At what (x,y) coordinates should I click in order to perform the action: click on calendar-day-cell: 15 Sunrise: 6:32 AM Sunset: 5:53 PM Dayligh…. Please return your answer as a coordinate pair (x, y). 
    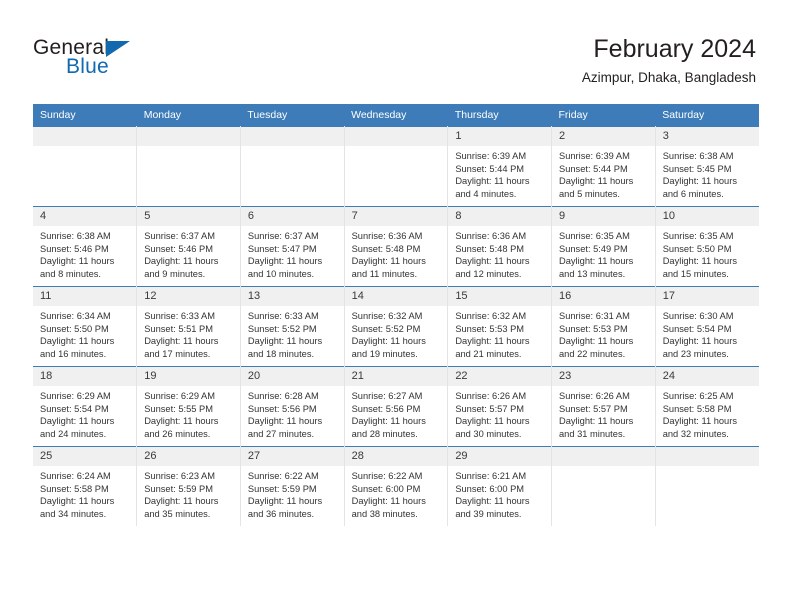
    Looking at the image, I should click on (500, 326).